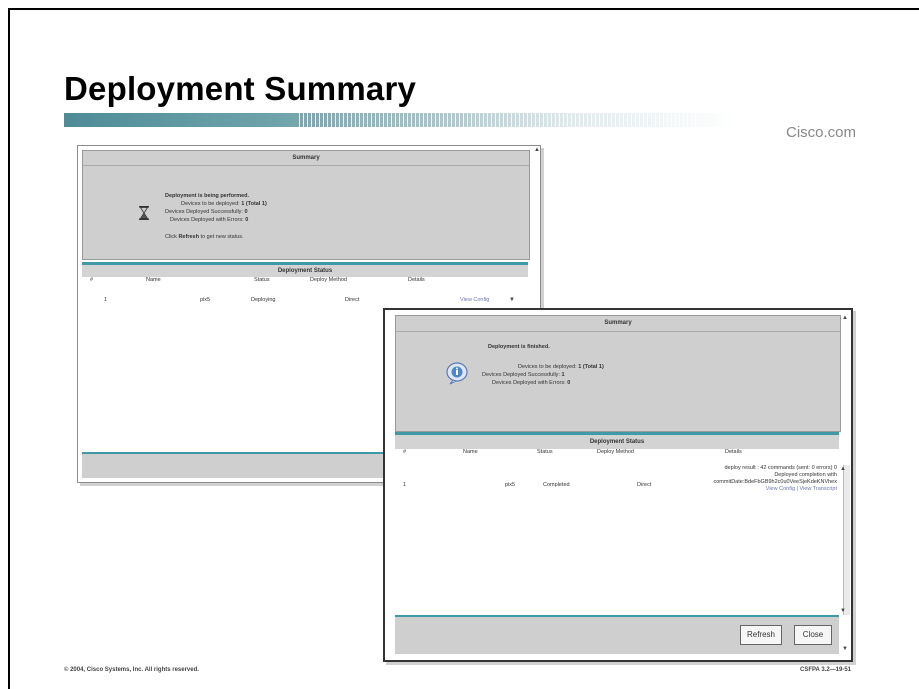  What do you see at coordinates (474, 300) in the screenshot?
I see `view-config-link: View Config` at bounding box center [474, 300].